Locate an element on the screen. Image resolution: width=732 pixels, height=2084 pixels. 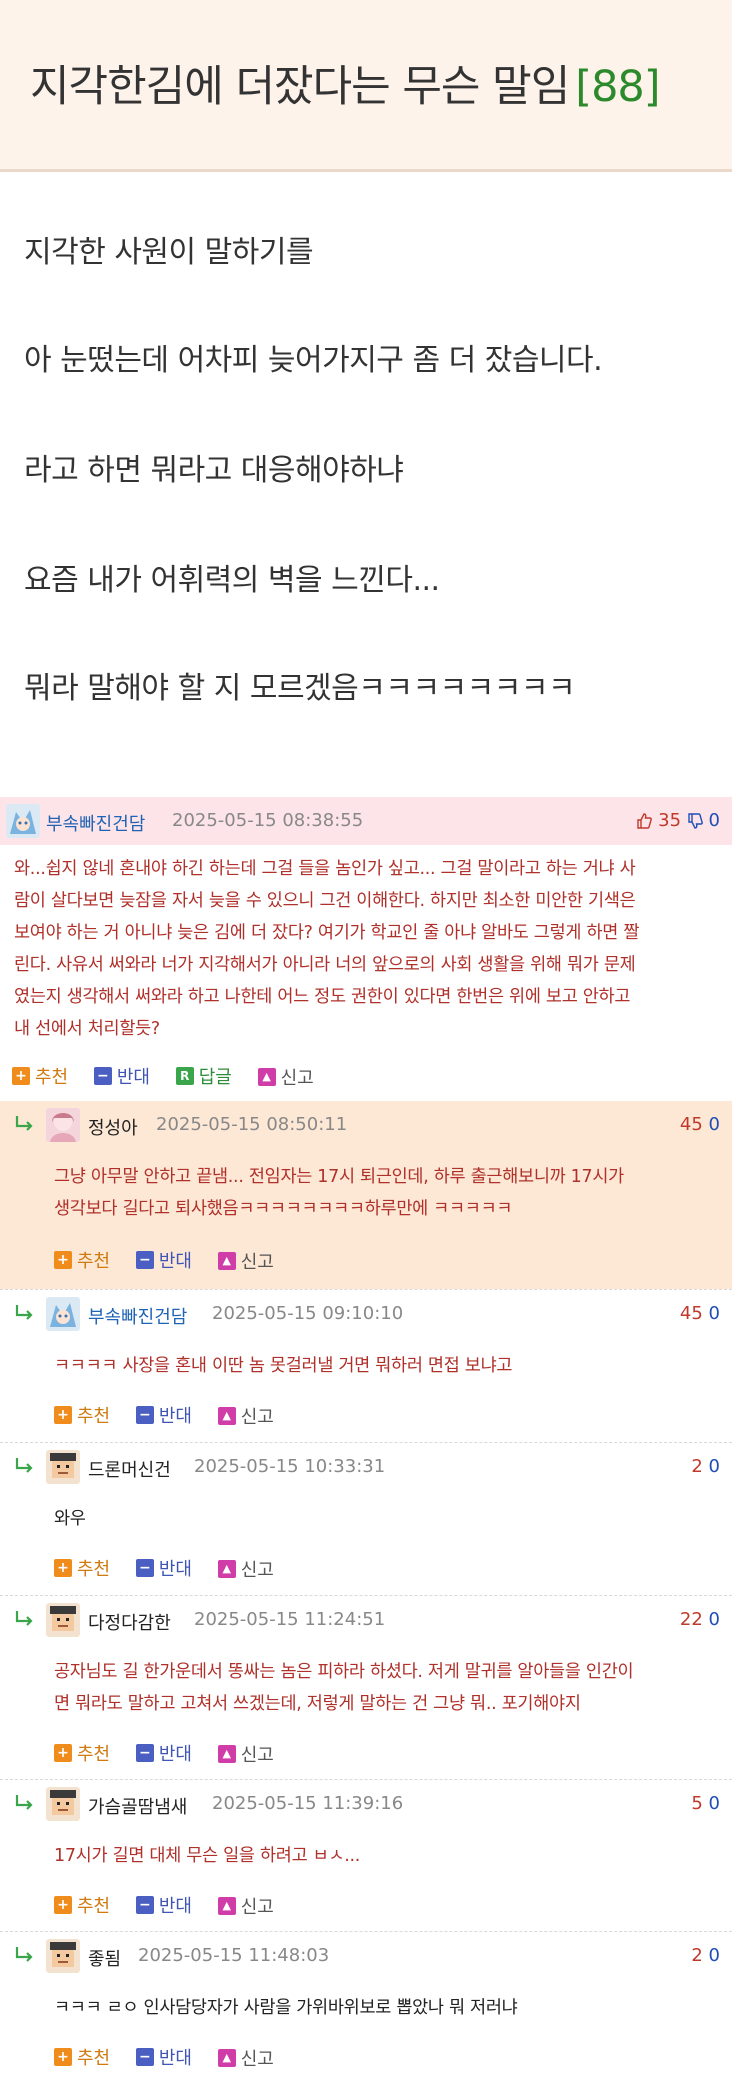
vote-counts: 35 0 is located at coordinates (678, 822).